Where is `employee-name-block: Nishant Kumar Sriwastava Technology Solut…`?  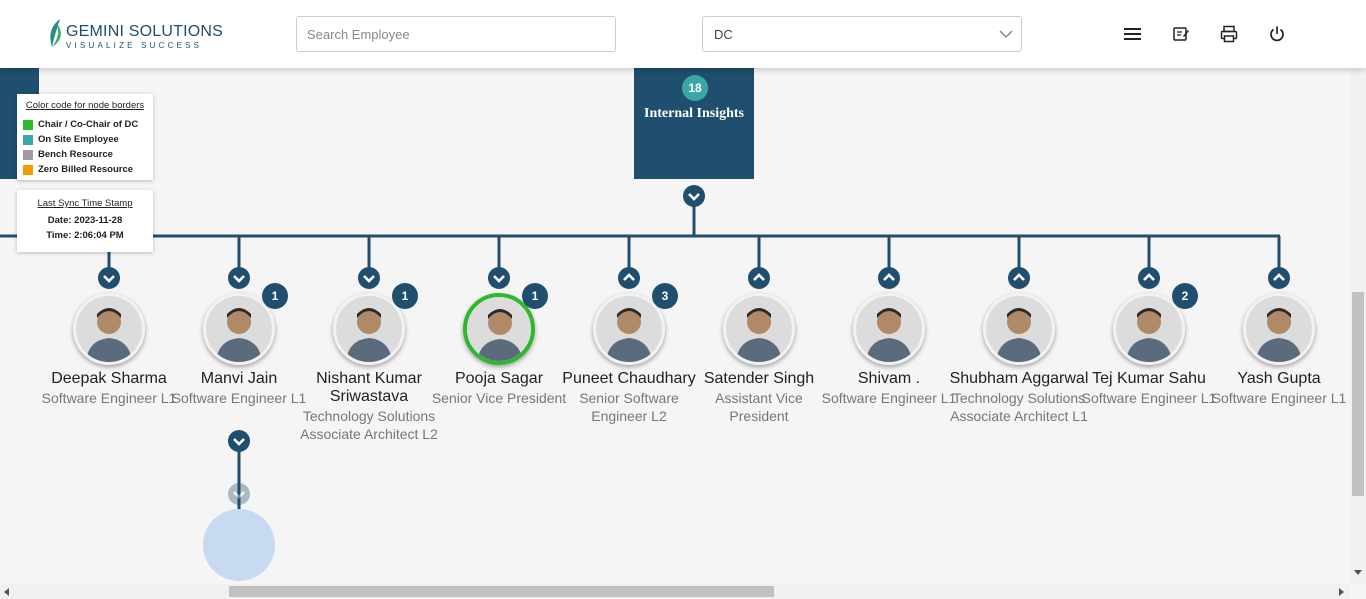 employee-name-block: Nishant Kumar Sriwastava Technology Solut… is located at coordinates (369, 406).